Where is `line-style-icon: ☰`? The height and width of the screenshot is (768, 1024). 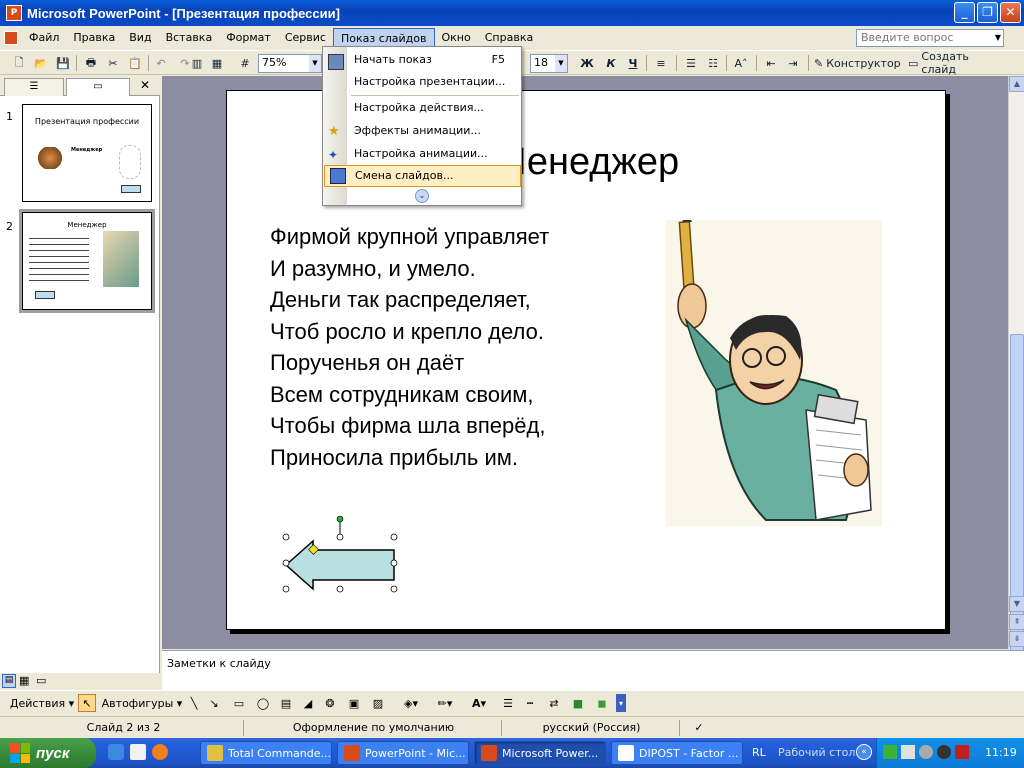 line-style-icon: ☰ is located at coordinates (508, 703).